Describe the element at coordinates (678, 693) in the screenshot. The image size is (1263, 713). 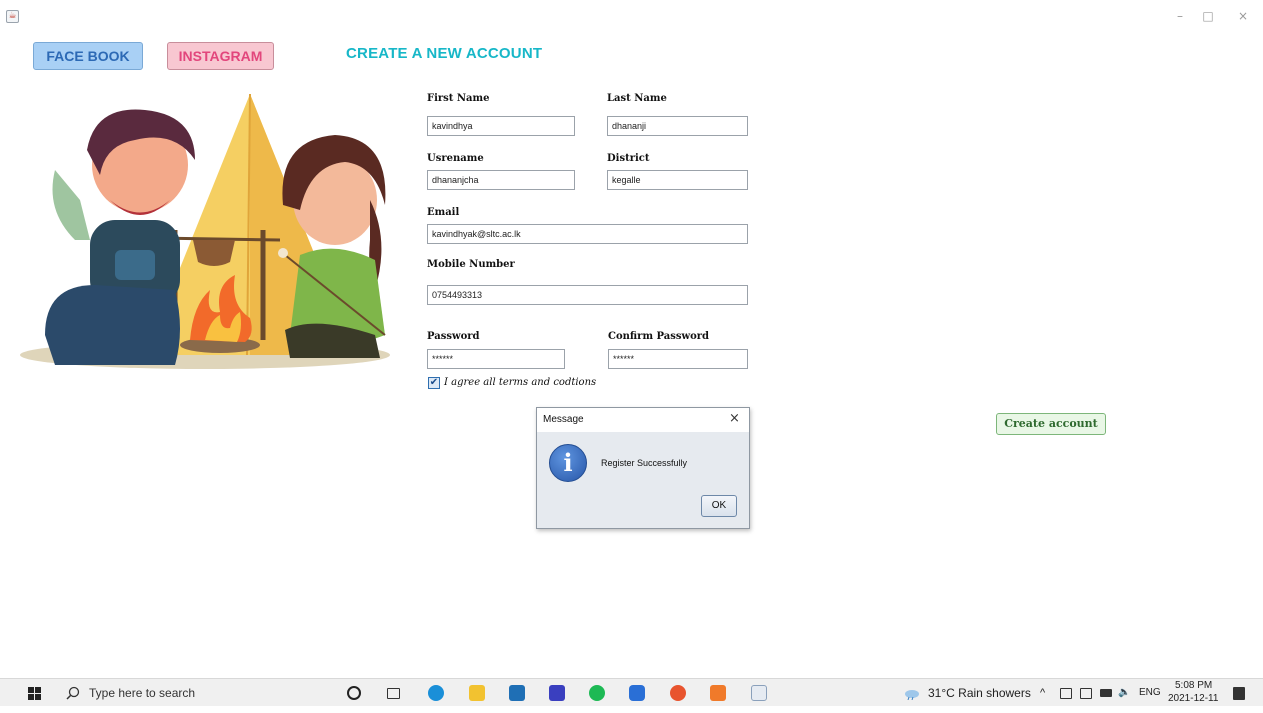
I see `chrome-icon` at that location.